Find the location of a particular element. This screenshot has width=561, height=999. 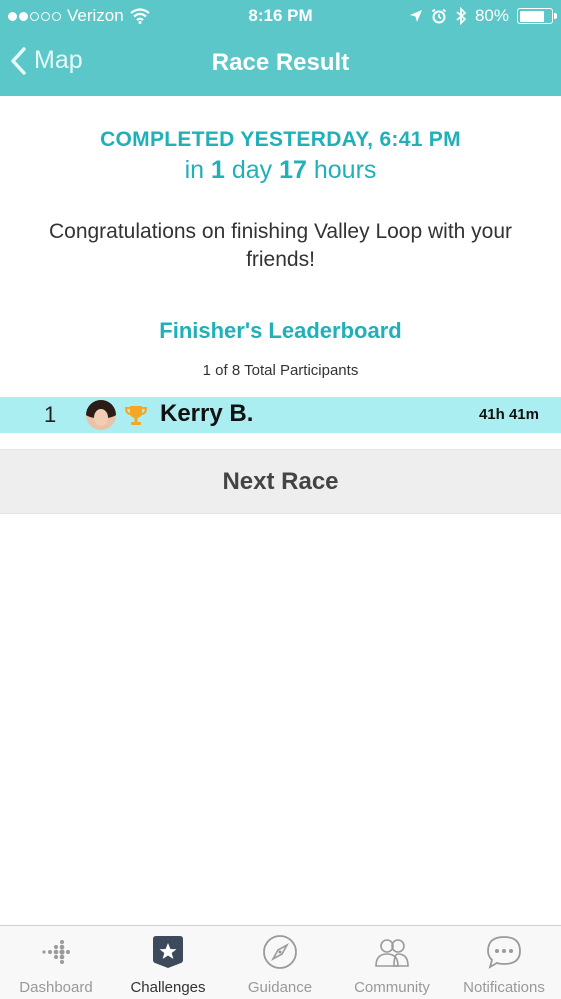

battery-percent: 80% is located at coordinates (491, 15).